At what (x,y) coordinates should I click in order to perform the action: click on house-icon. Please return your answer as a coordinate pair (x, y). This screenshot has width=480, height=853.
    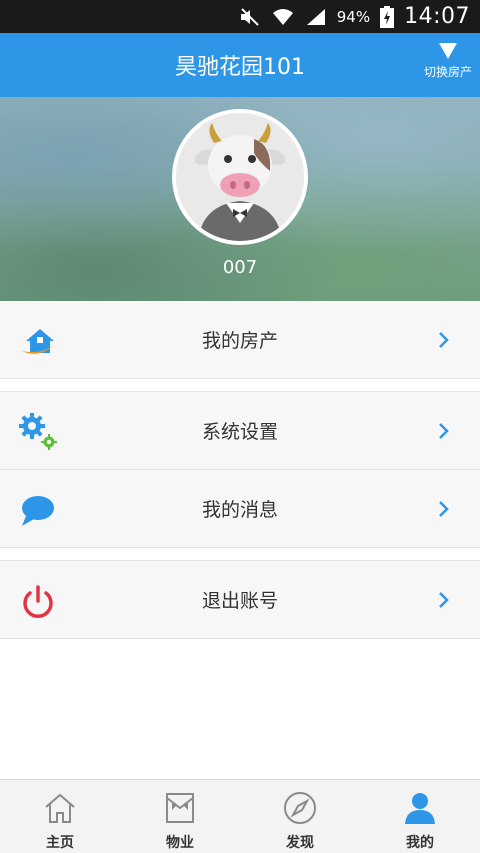
    Looking at the image, I should click on (38, 341).